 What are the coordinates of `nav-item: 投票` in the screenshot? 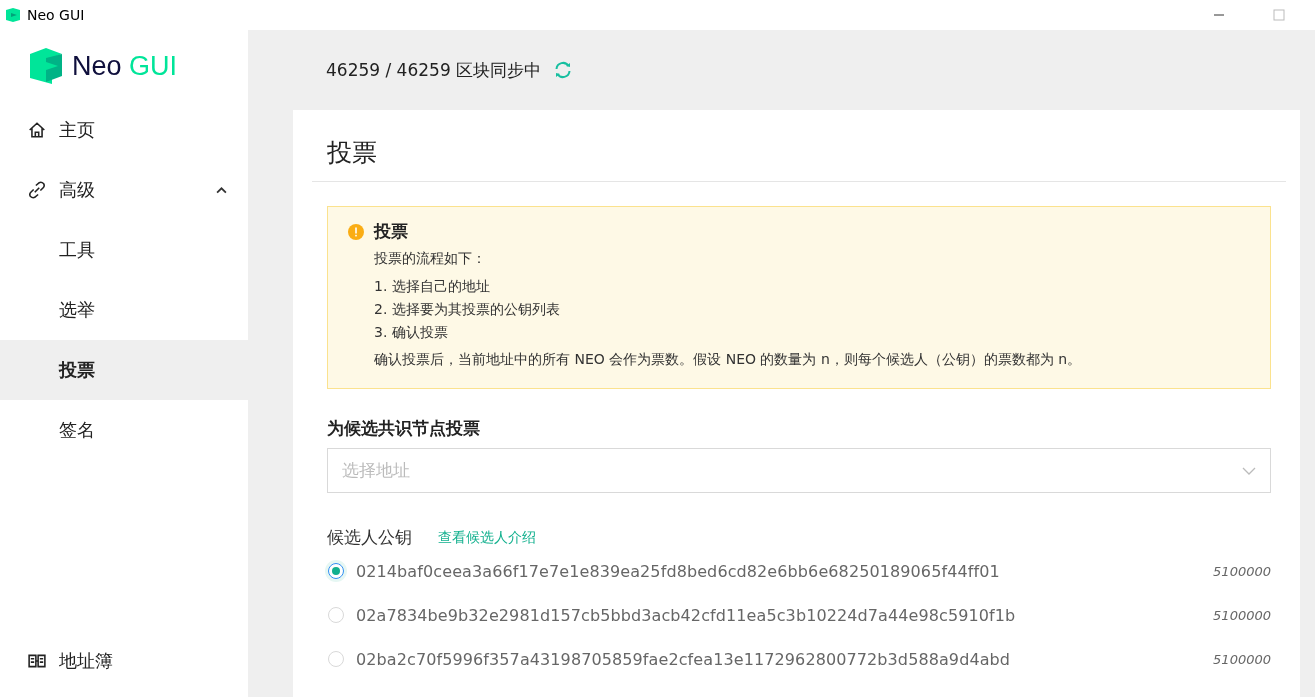 It's located at (124, 370).